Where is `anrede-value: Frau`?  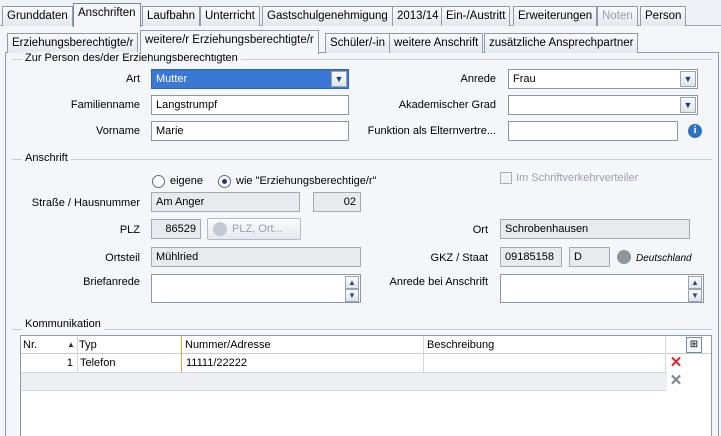
anrede-value: Frau is located at coordinates (524, 79).